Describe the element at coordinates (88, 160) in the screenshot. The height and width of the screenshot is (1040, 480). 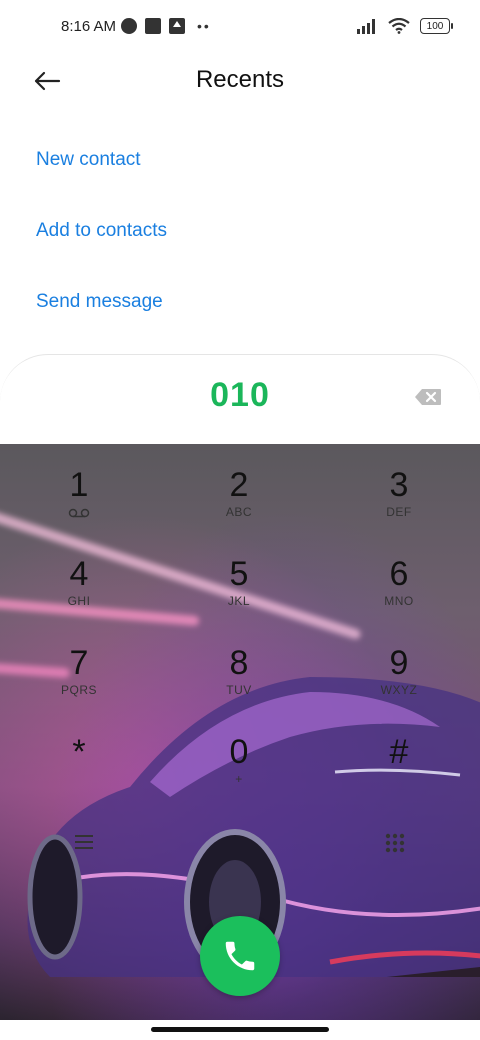
I see `new-contact-link: New contact` at that location.